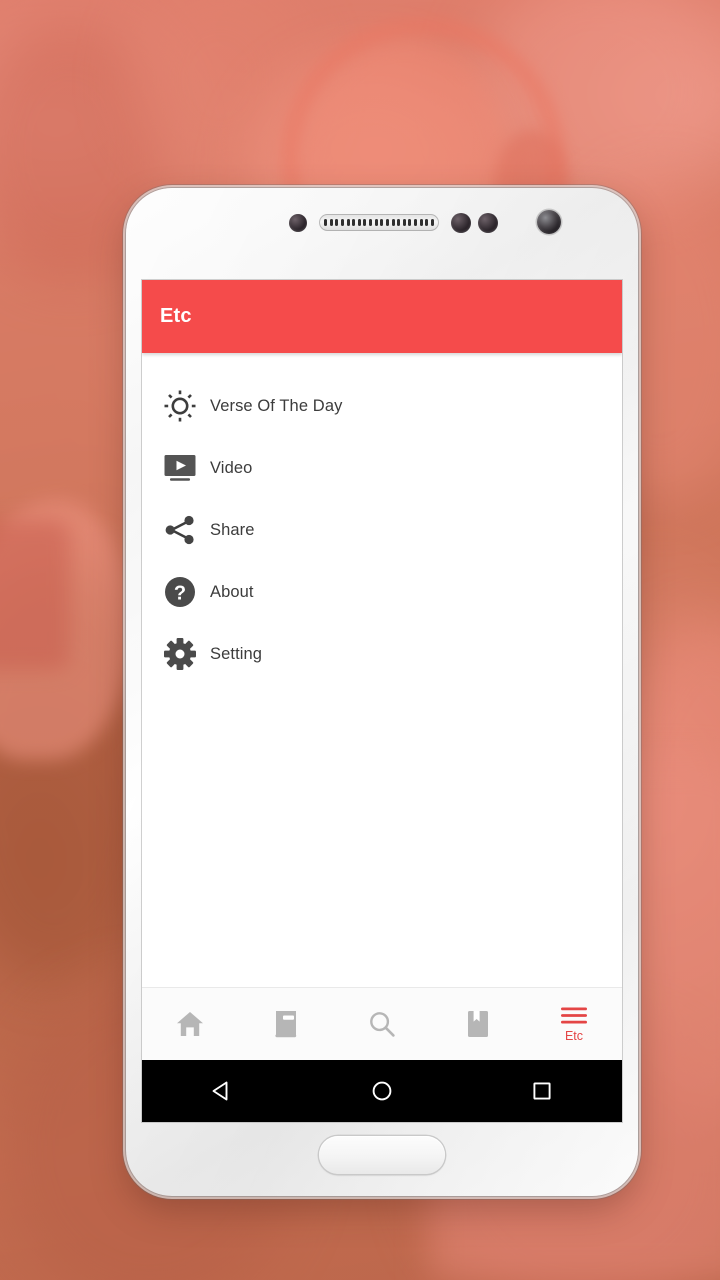 The height and width of the screenshot is (1280, 720). I want to click on tab-search, so click(382, 1024).